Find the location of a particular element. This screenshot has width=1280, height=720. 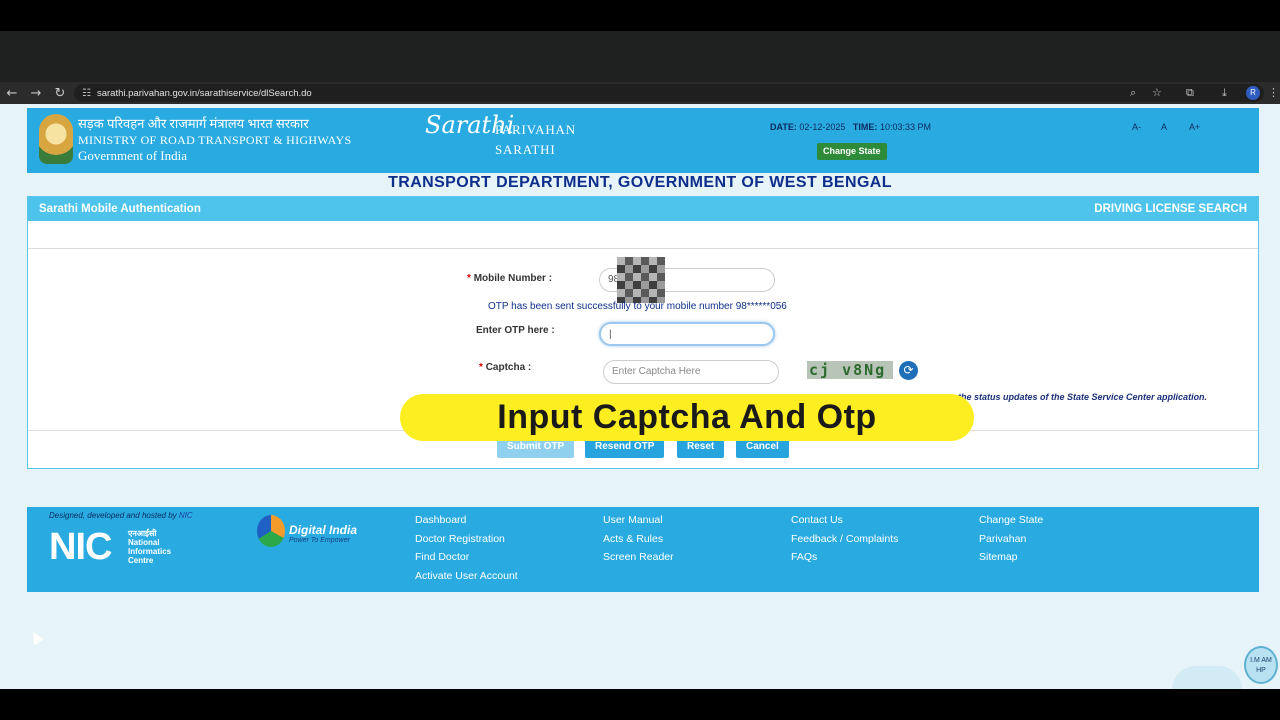

nic-logo-text: एनआईसी National Informatics Centre is located at coordinates (150, 547).